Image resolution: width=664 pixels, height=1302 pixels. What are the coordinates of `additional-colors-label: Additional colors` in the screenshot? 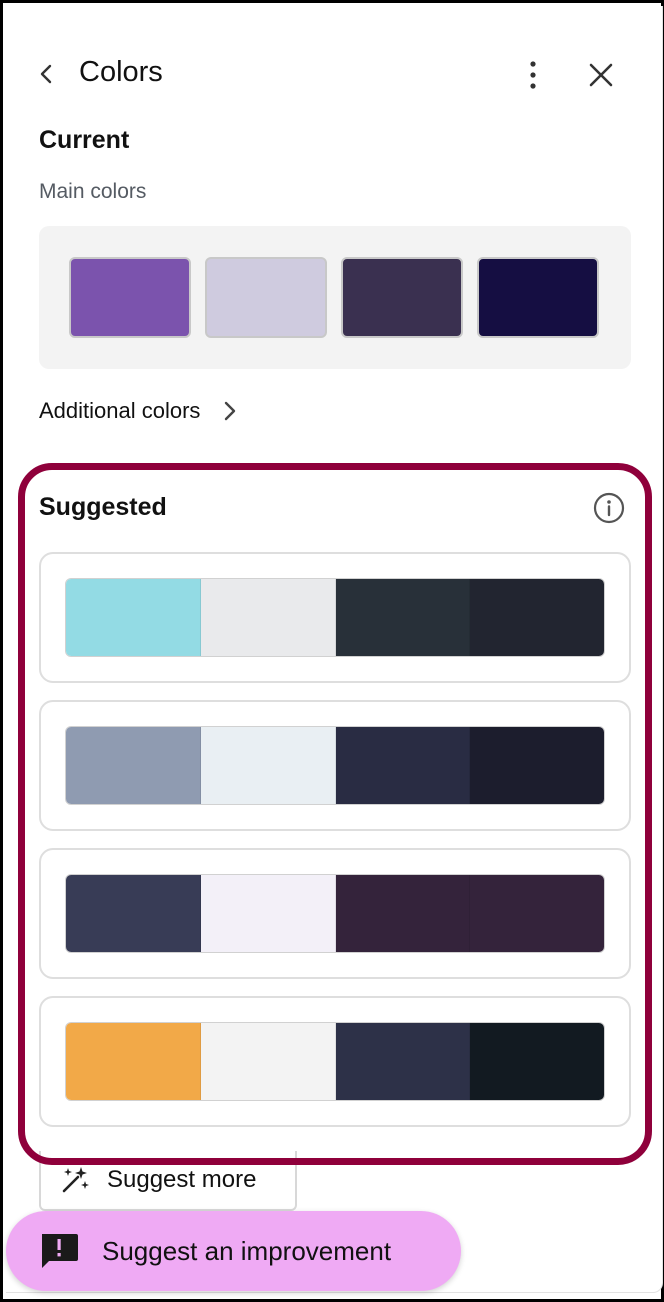 It's located at (120, 410).